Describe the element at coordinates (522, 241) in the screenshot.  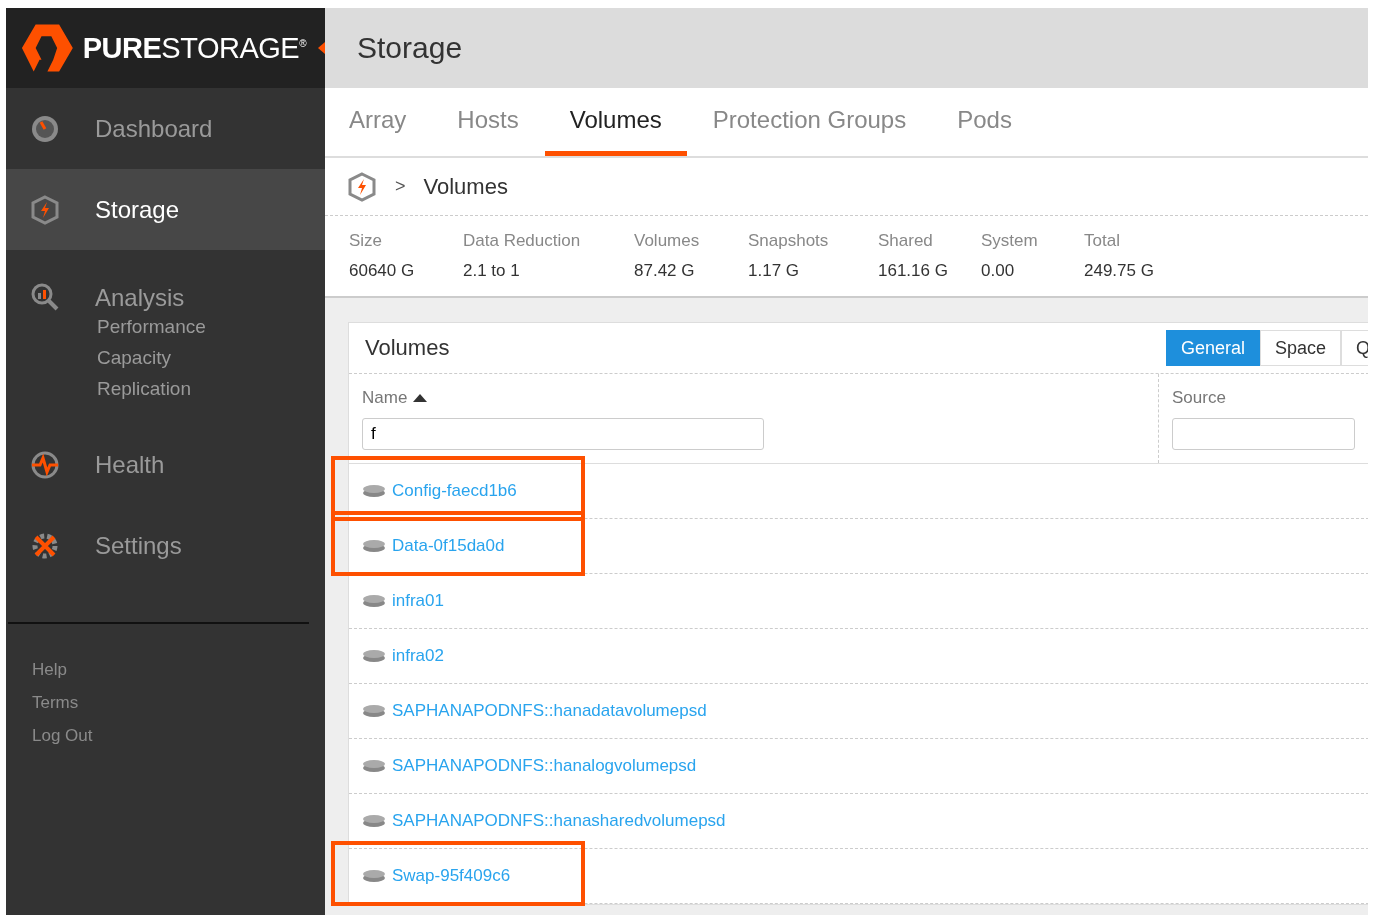
I see `stat-label: Data Reduction` at that location.